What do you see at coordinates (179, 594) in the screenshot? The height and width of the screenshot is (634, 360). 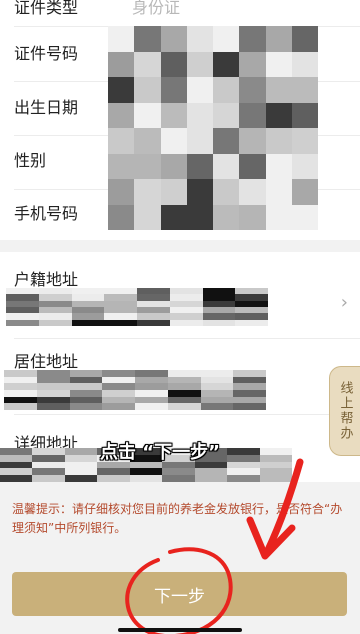 I see `next-step-button: 下一步` at bounding box center [179, 594].